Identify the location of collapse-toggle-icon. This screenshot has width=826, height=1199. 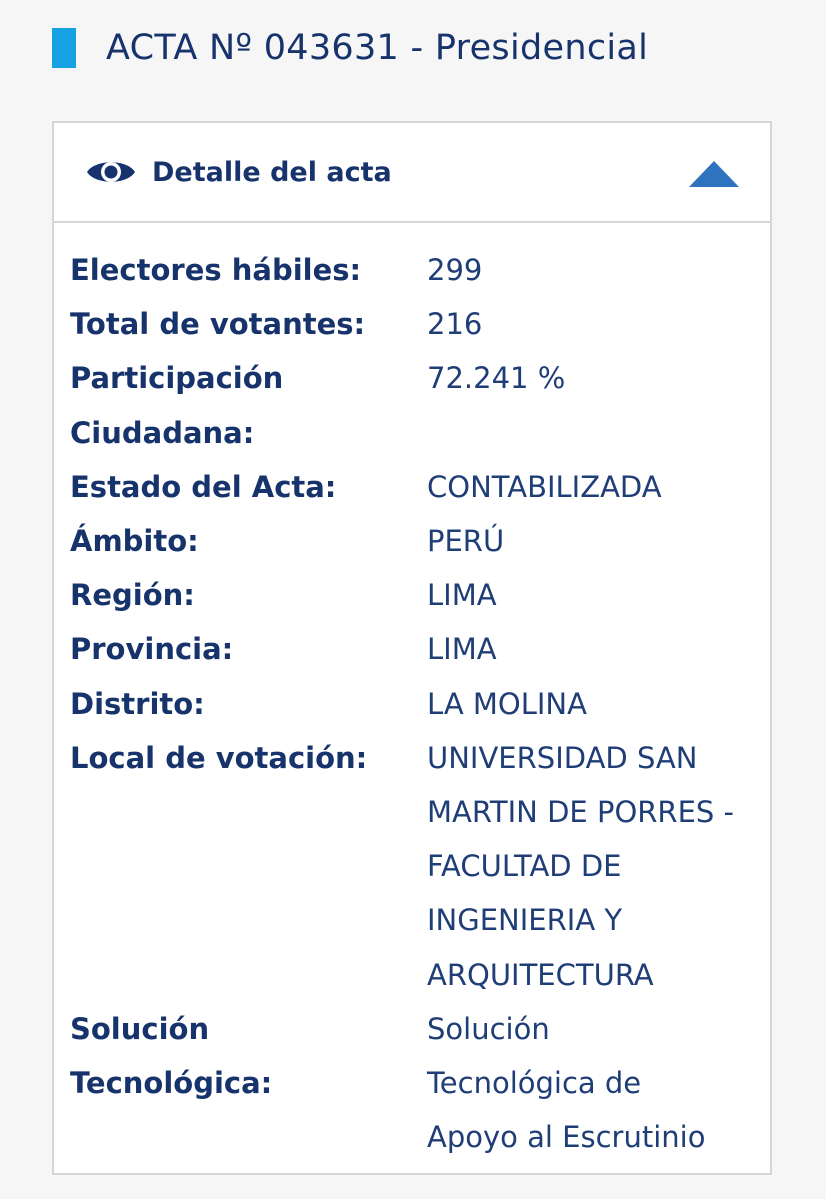
(714, 174).